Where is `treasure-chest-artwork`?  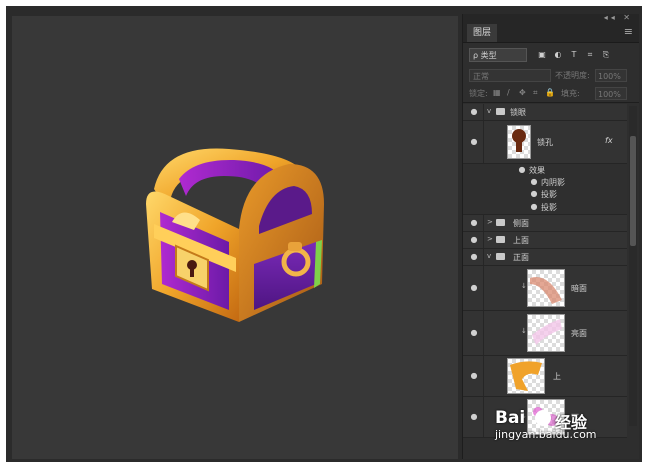
treasure-chest-artwork is located at coordinates (235, 235).